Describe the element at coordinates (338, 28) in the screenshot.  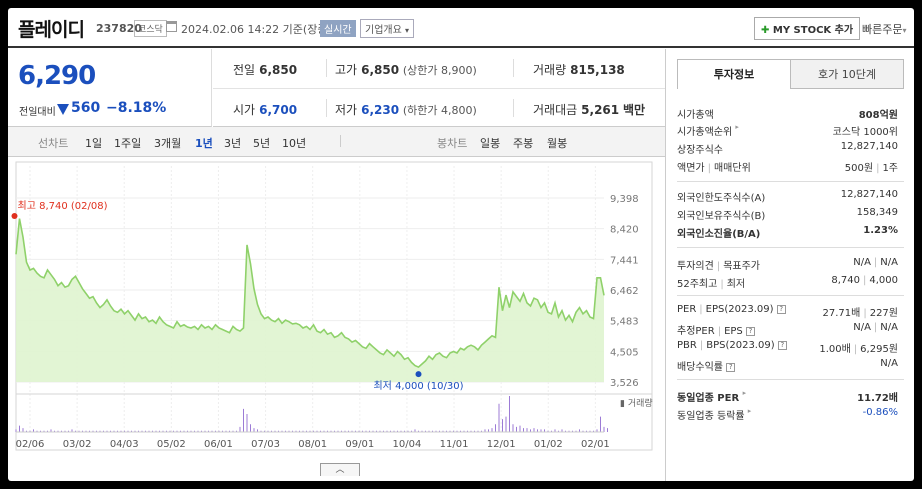
I see `realtime-badge: 실시간` at that location.